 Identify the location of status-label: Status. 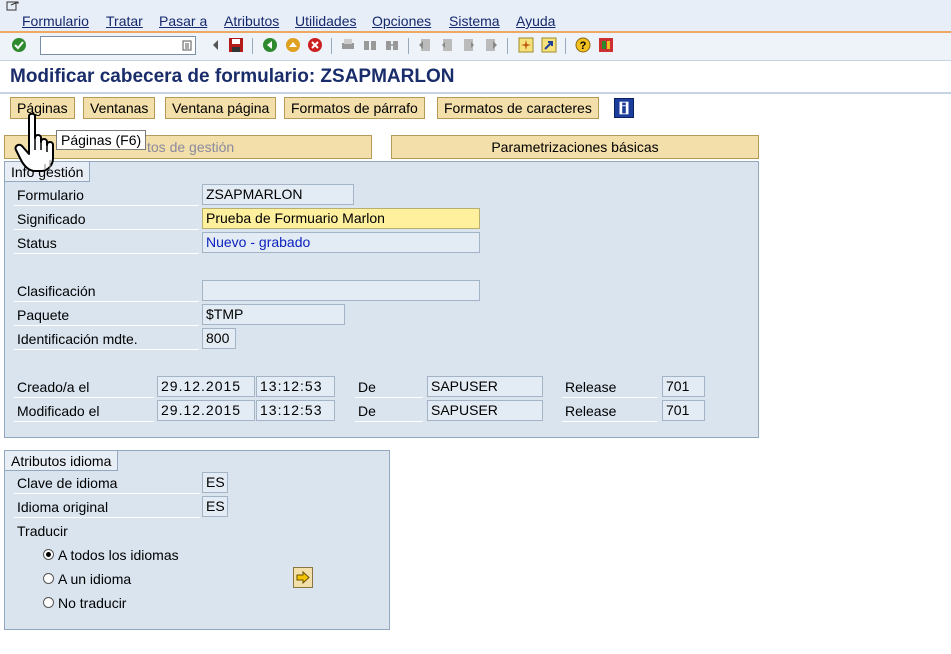
(106, 243).